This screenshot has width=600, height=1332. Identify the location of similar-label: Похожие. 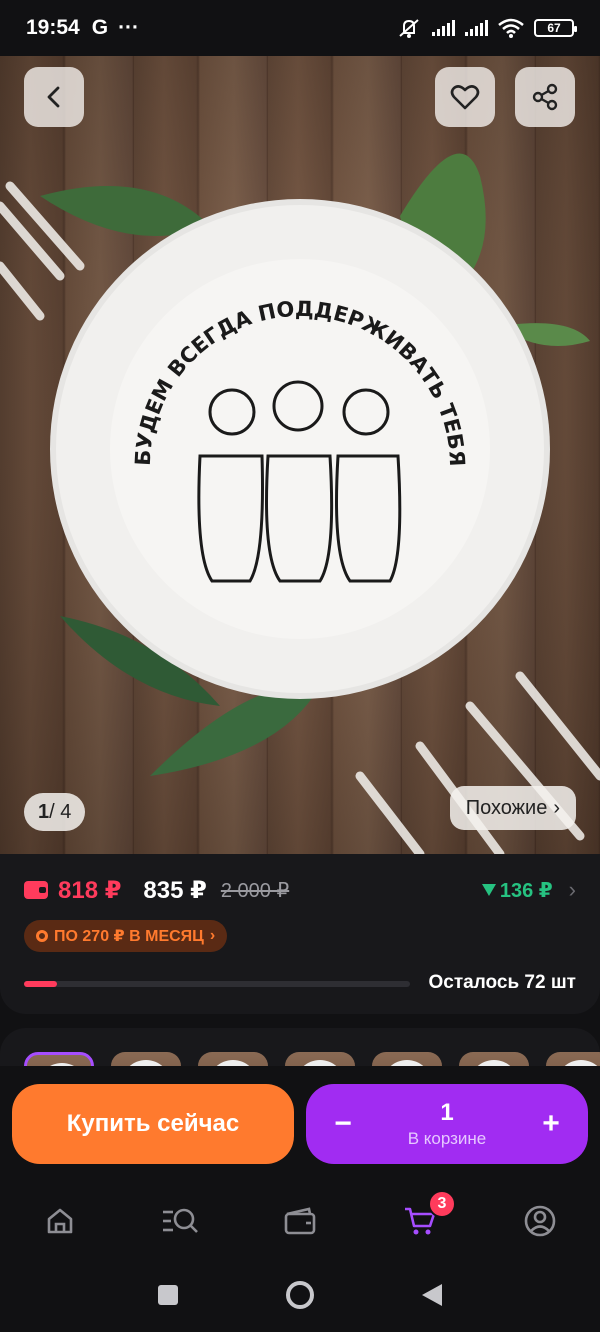
(506, 807).